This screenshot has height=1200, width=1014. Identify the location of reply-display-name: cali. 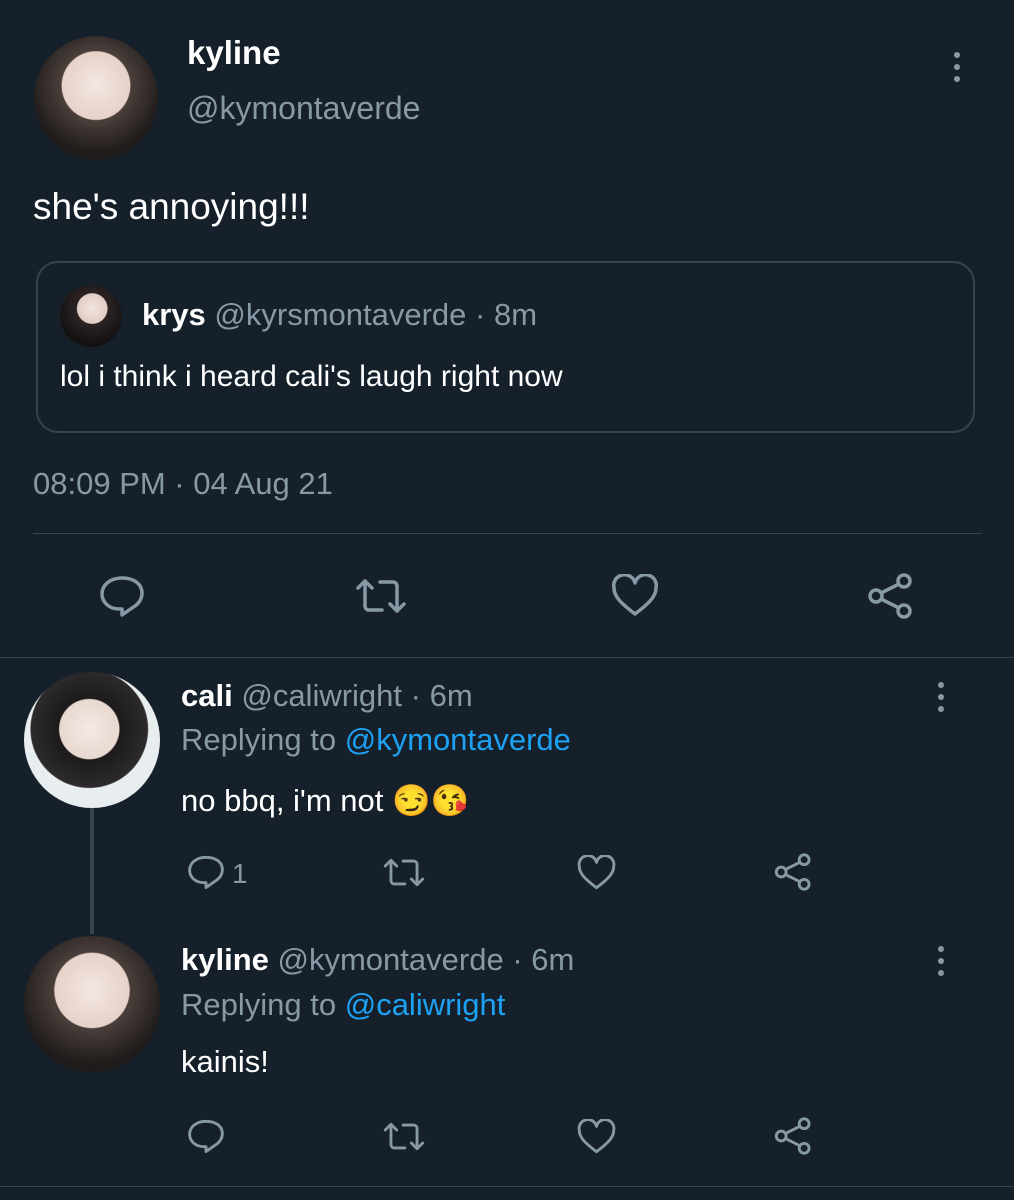
(207, 695).